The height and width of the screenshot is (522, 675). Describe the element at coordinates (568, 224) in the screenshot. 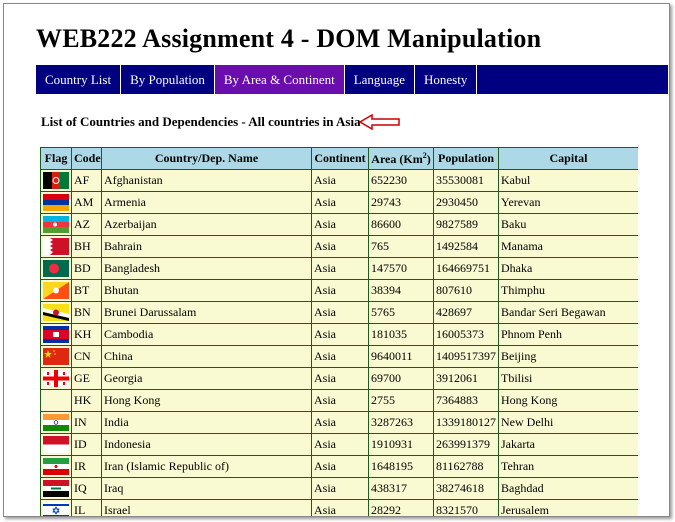

I see `capital-cell: Baku` at that location.